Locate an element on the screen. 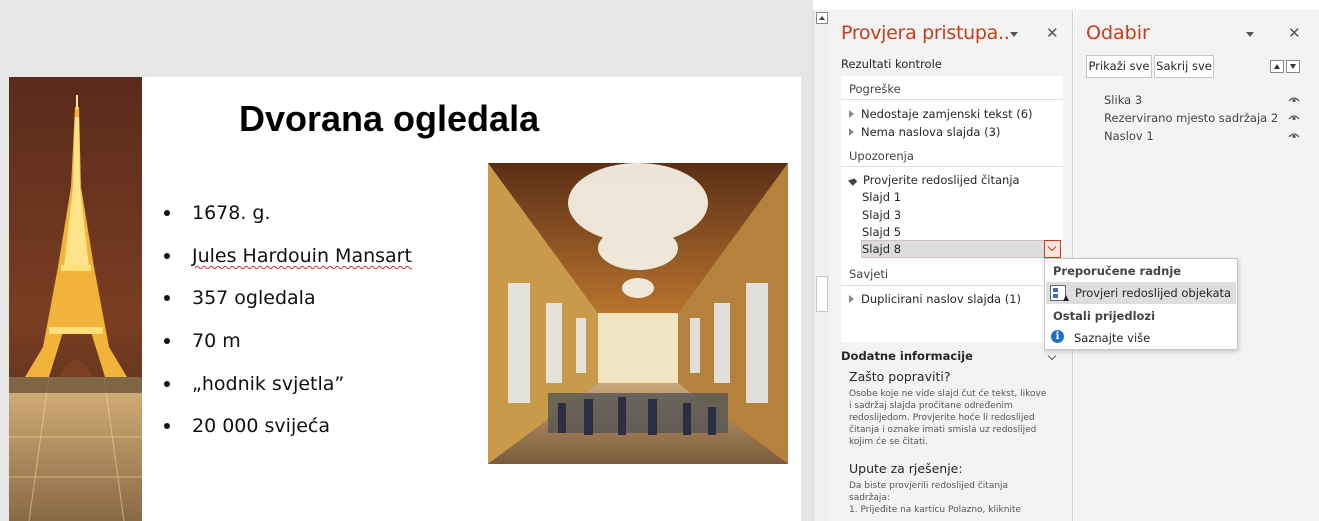 Image resolution: width=1319 pixels, height=521 pixels. warning-slide-1: Slajd 1 is located at coordinates (881, 197).